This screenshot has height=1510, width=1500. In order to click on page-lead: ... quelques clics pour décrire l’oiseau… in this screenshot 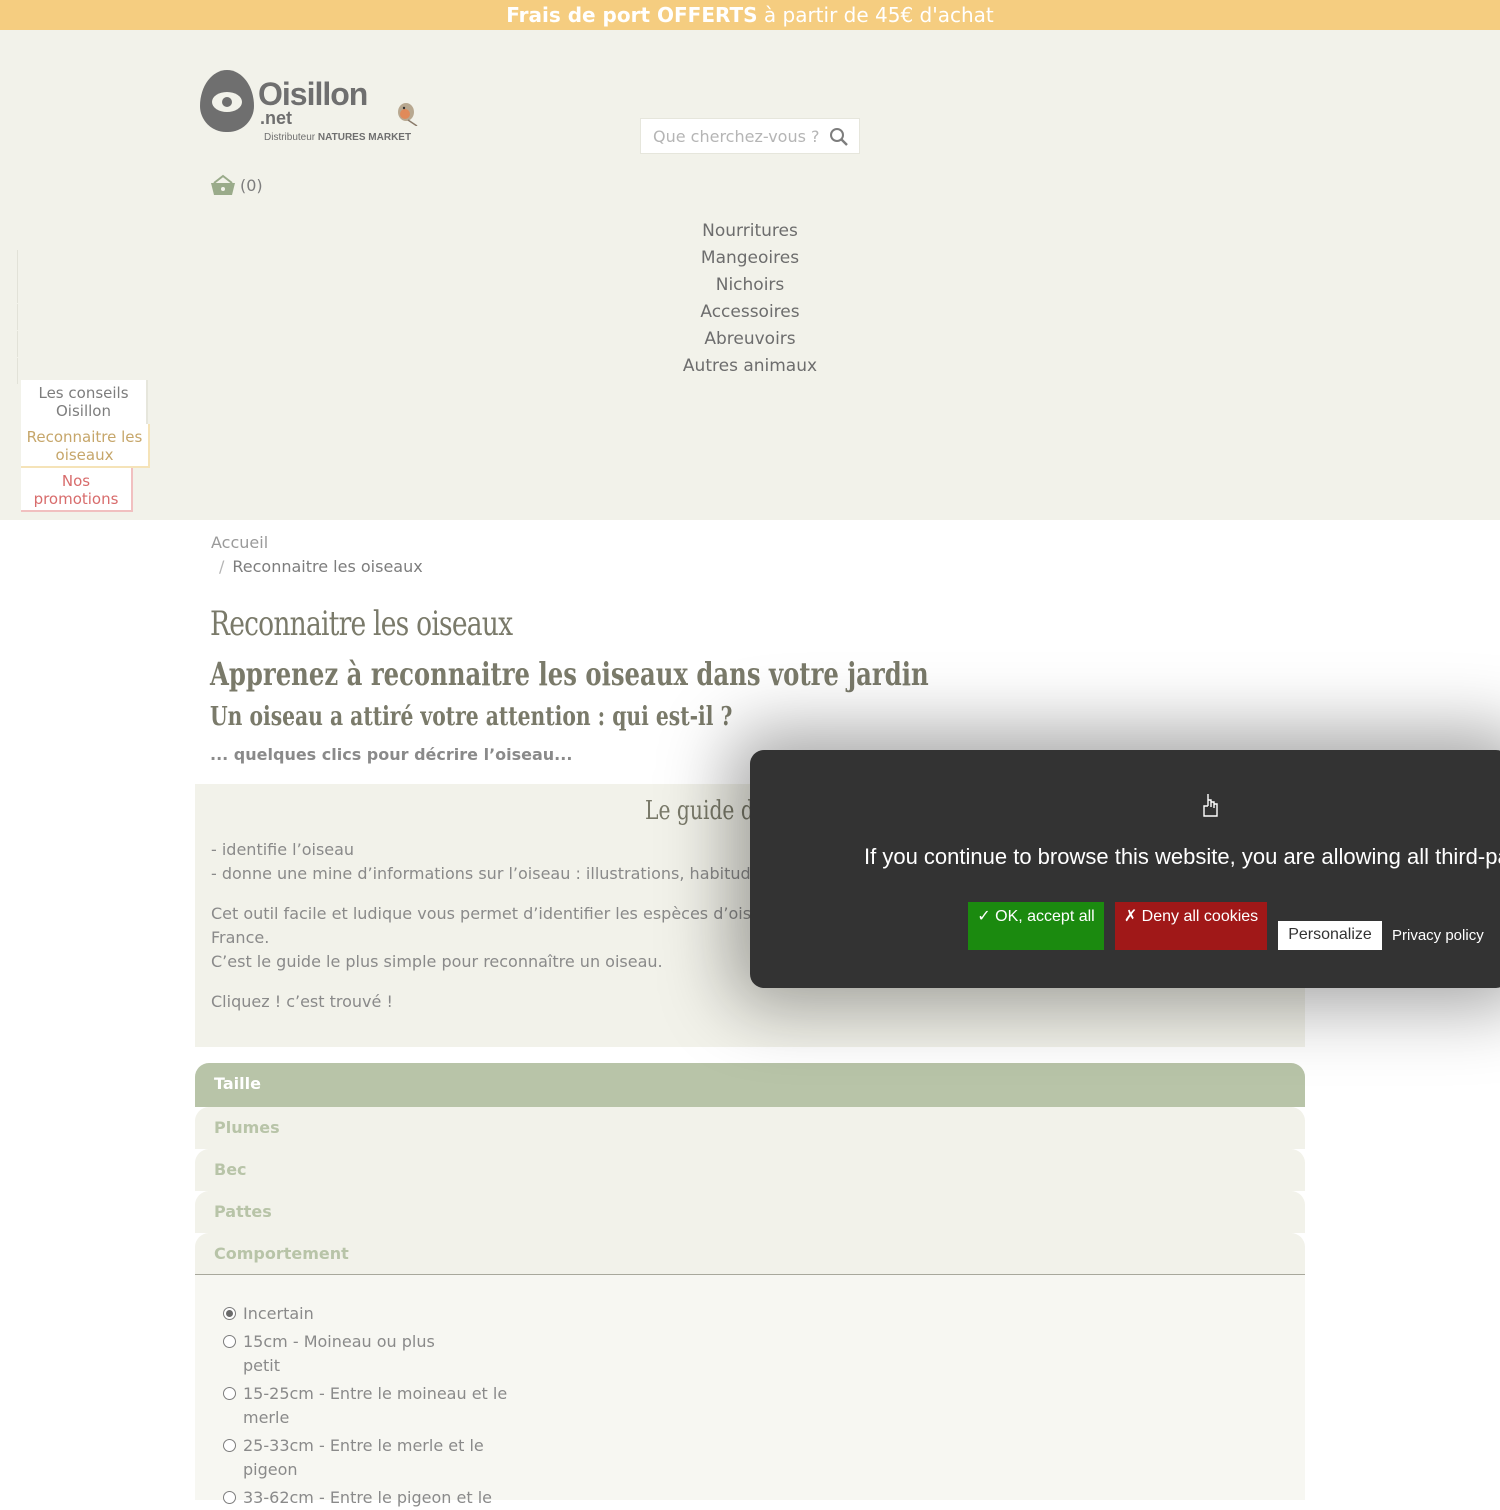, I will do `click(391, 754)`.